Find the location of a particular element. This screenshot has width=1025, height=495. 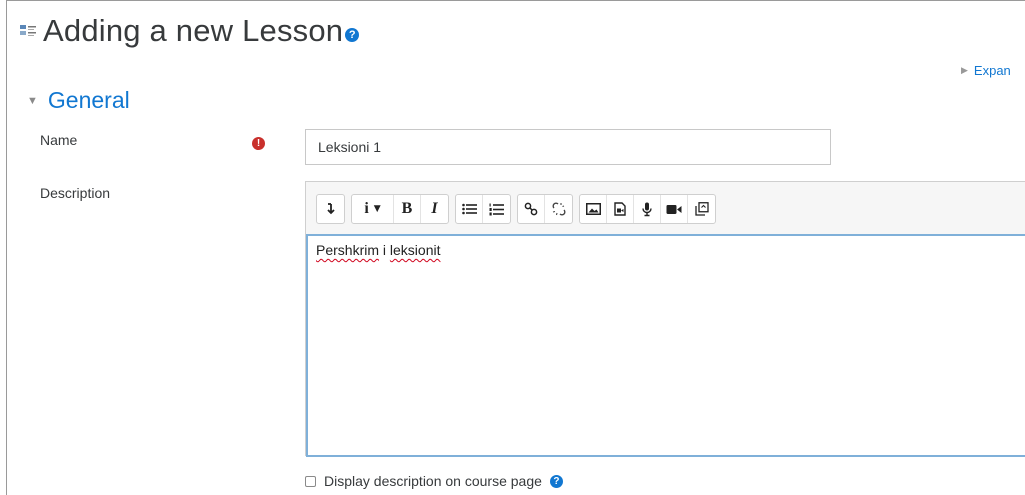

styles-label: i is located at coordinates (366, 208).